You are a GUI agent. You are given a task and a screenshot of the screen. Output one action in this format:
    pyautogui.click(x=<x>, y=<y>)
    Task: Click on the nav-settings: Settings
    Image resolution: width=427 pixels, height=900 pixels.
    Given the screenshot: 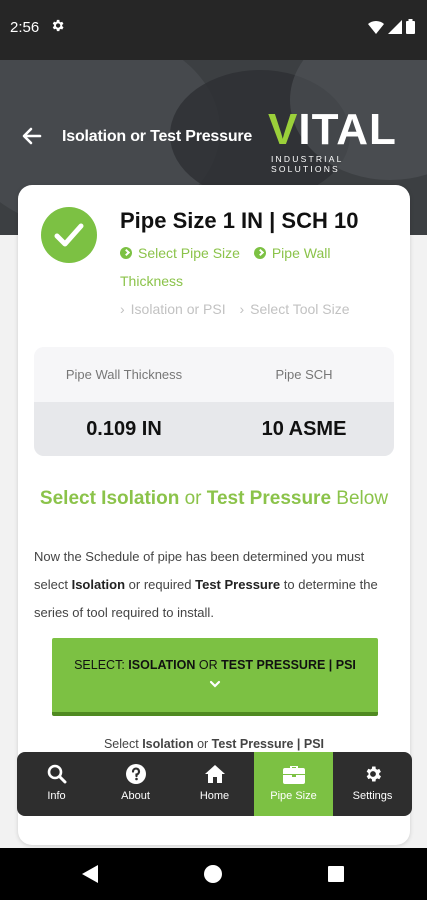 What is the action you would take?
    pyautogui.click(x=372, y=784)
    